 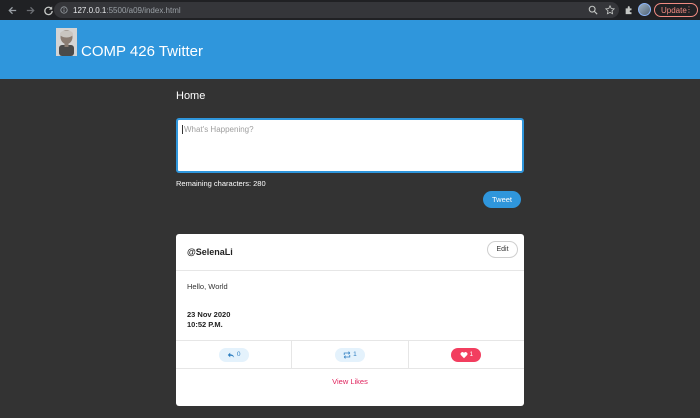 I want to click on compose-textarea: What's Happening?, so click(x=350, y=145).